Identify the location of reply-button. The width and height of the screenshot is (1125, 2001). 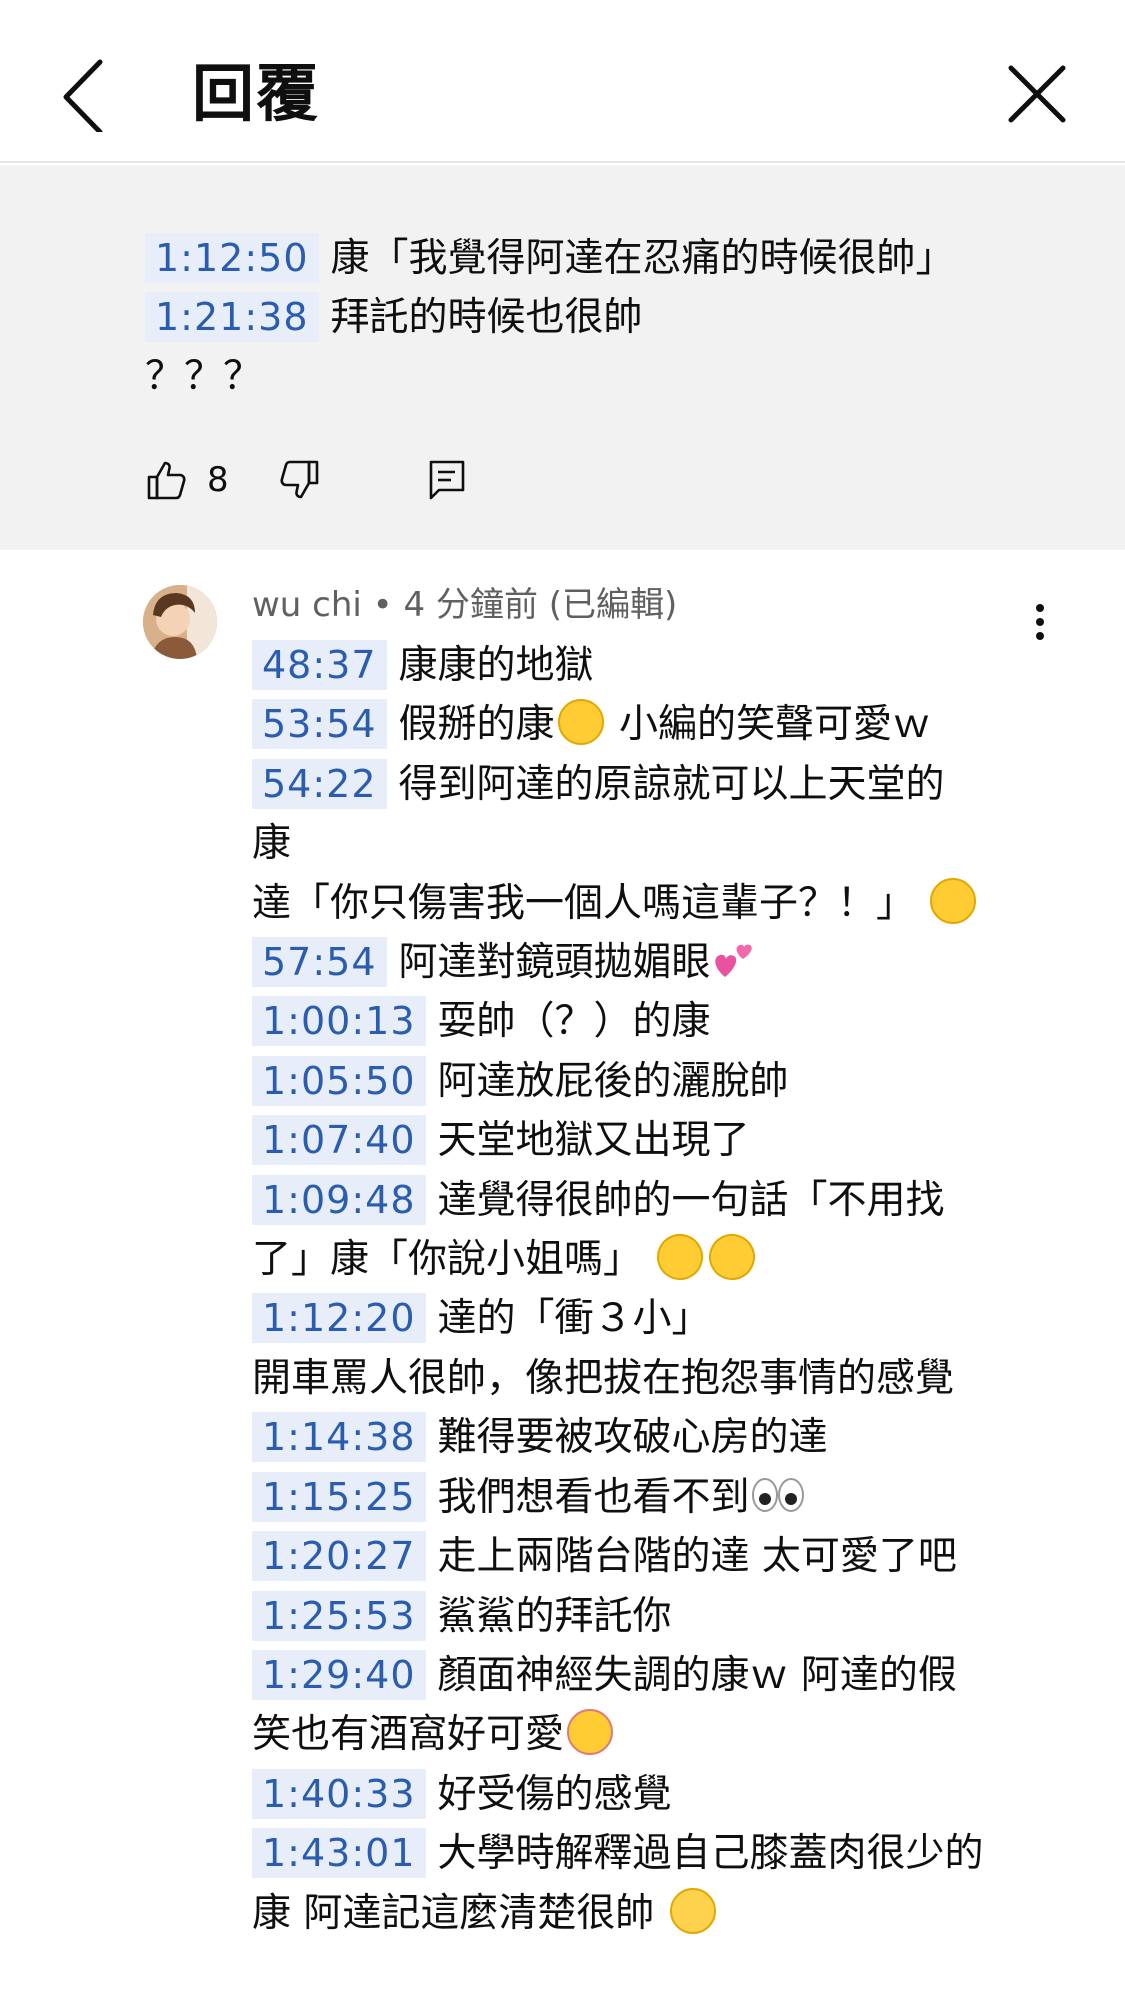
(447, 480).